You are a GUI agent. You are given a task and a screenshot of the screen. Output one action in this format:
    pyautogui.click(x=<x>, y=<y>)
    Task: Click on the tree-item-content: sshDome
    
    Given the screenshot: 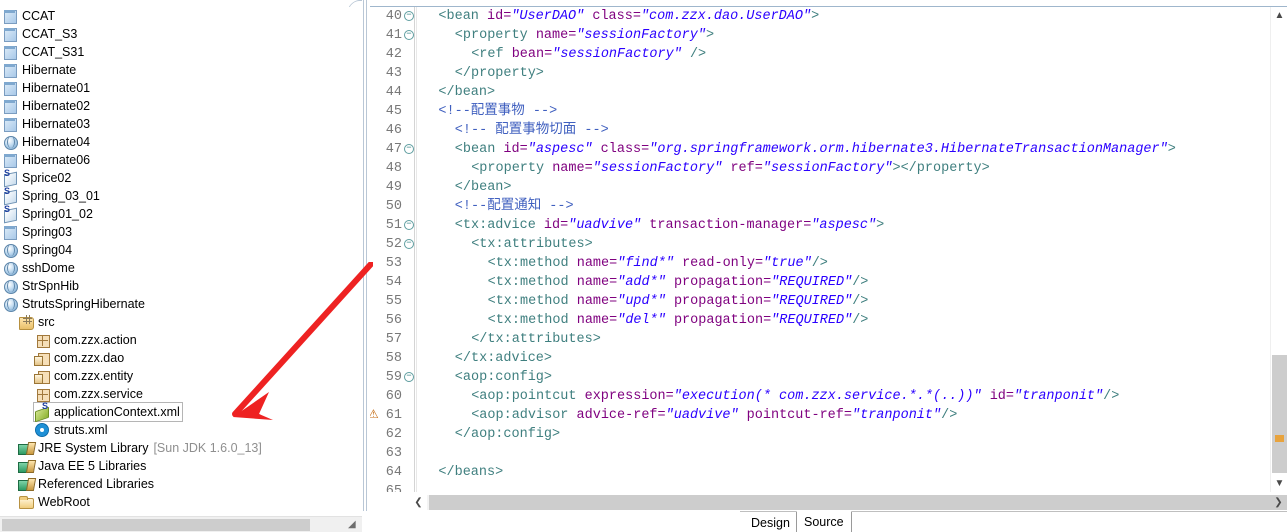 What is the action you would take?
    pyautogui.click(x=38, y=268)
    